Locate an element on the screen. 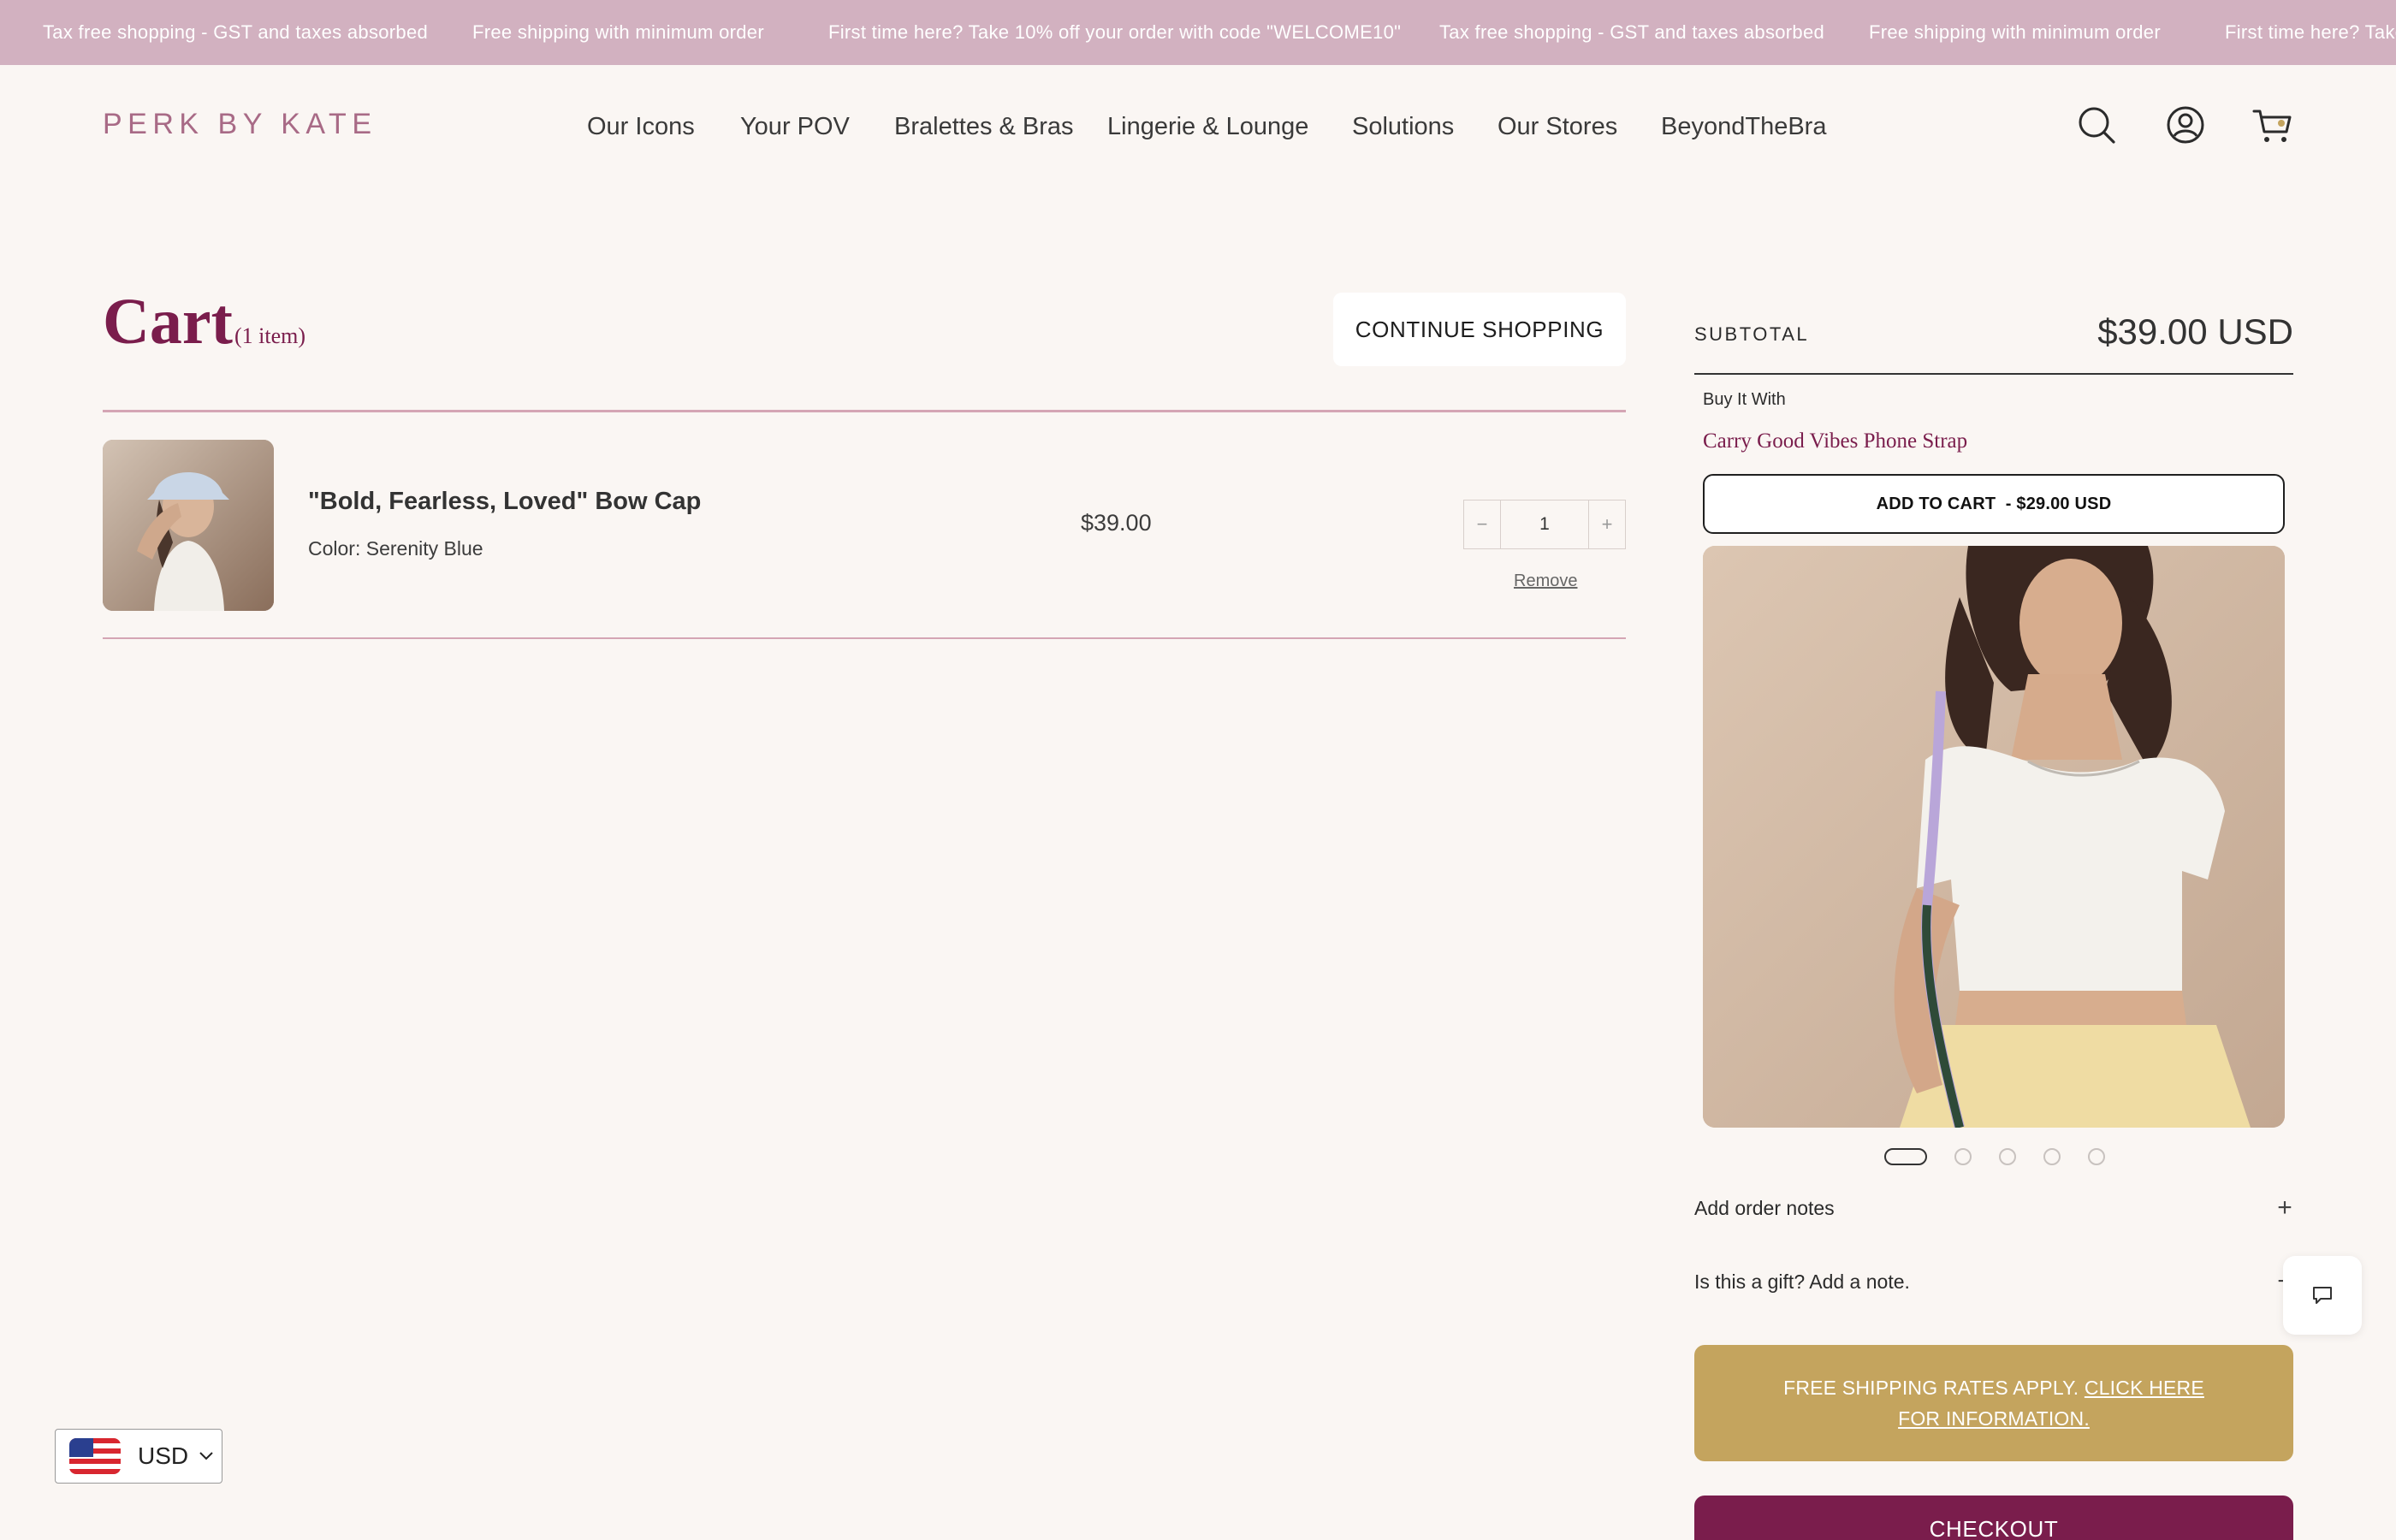  account-icon is located at coordinates (2185, 125).